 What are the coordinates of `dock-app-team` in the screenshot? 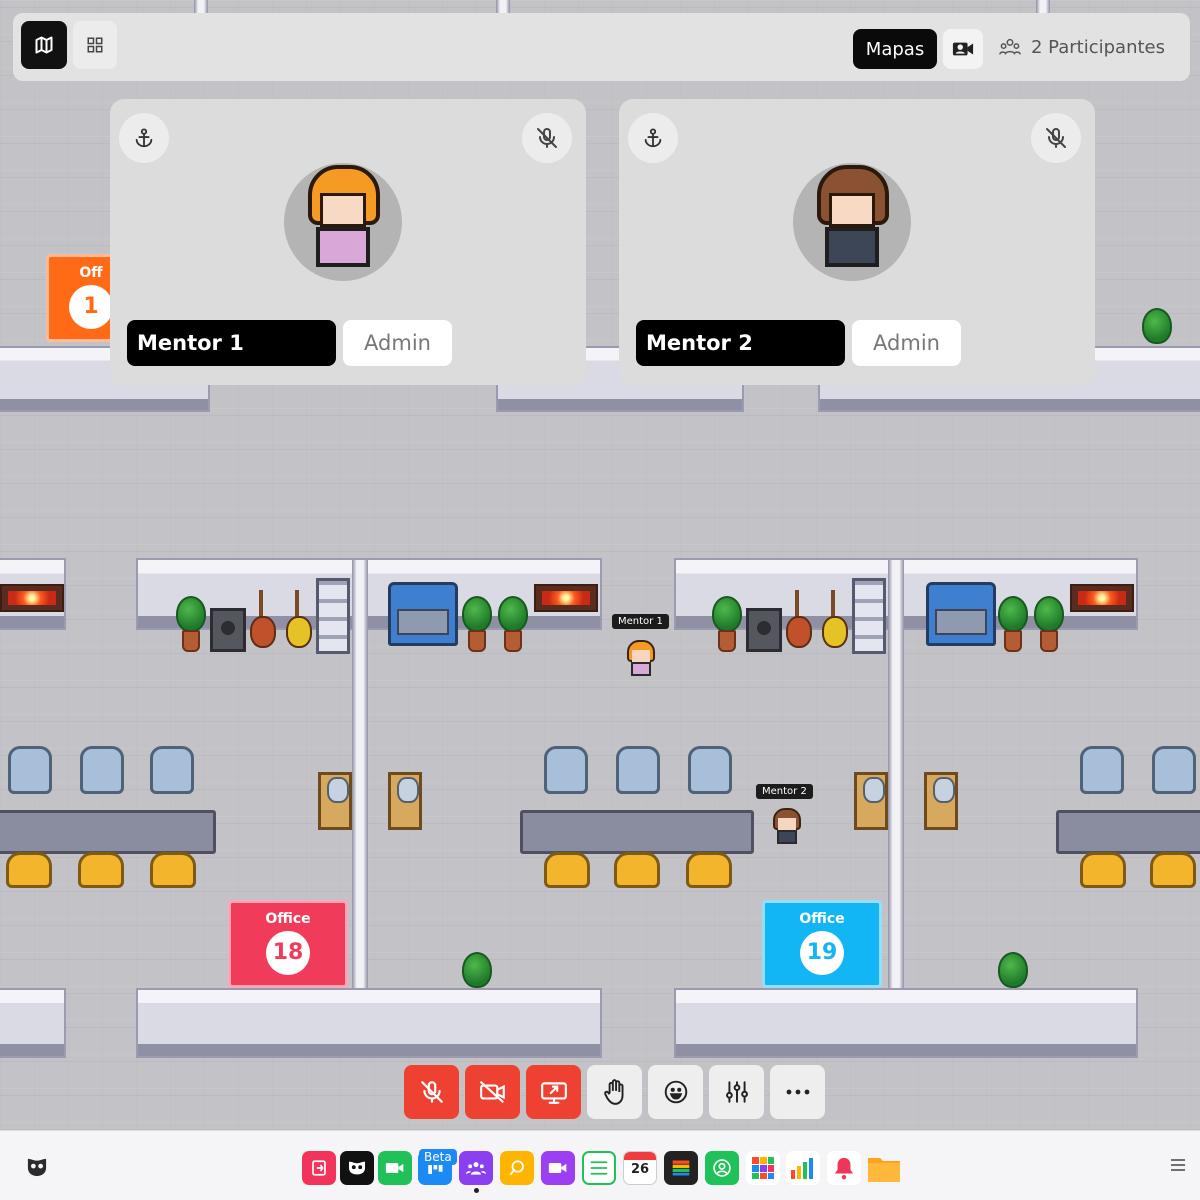 It's located at (476, 1168).